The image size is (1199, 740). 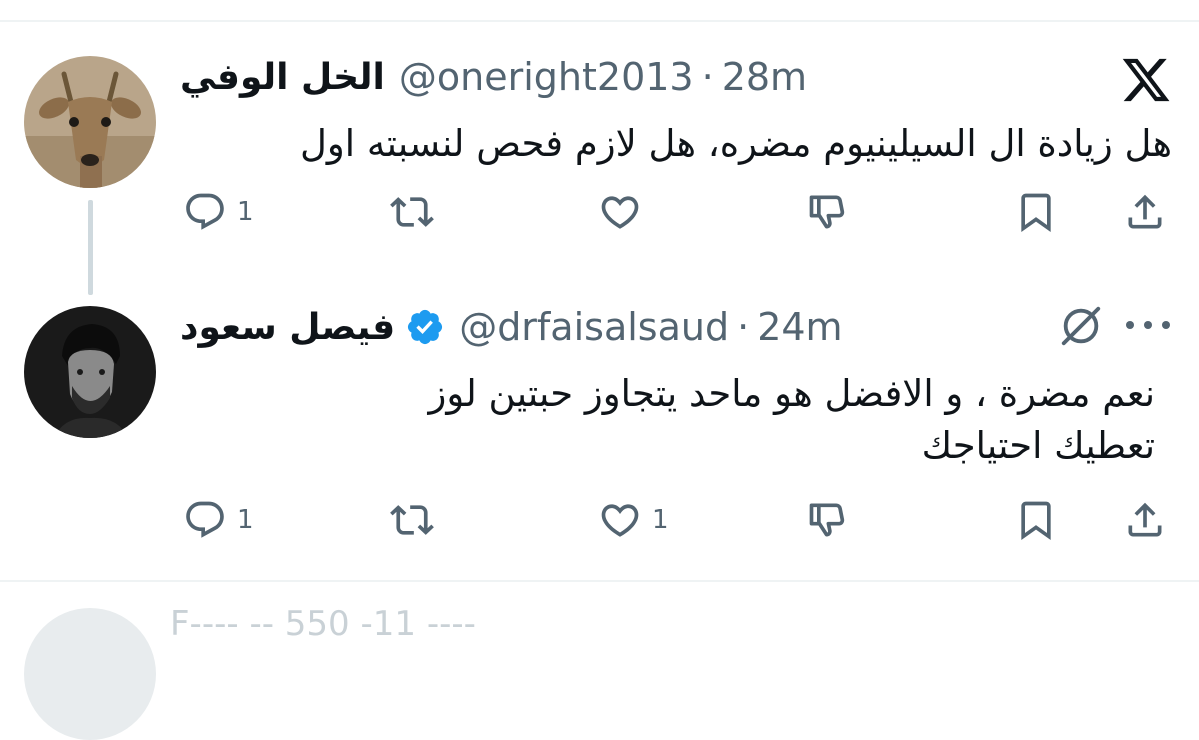 What do you see at coordinates (1081, 326) in the screenshot?
I see `grok-icon` at bounding box center [1081, 326].